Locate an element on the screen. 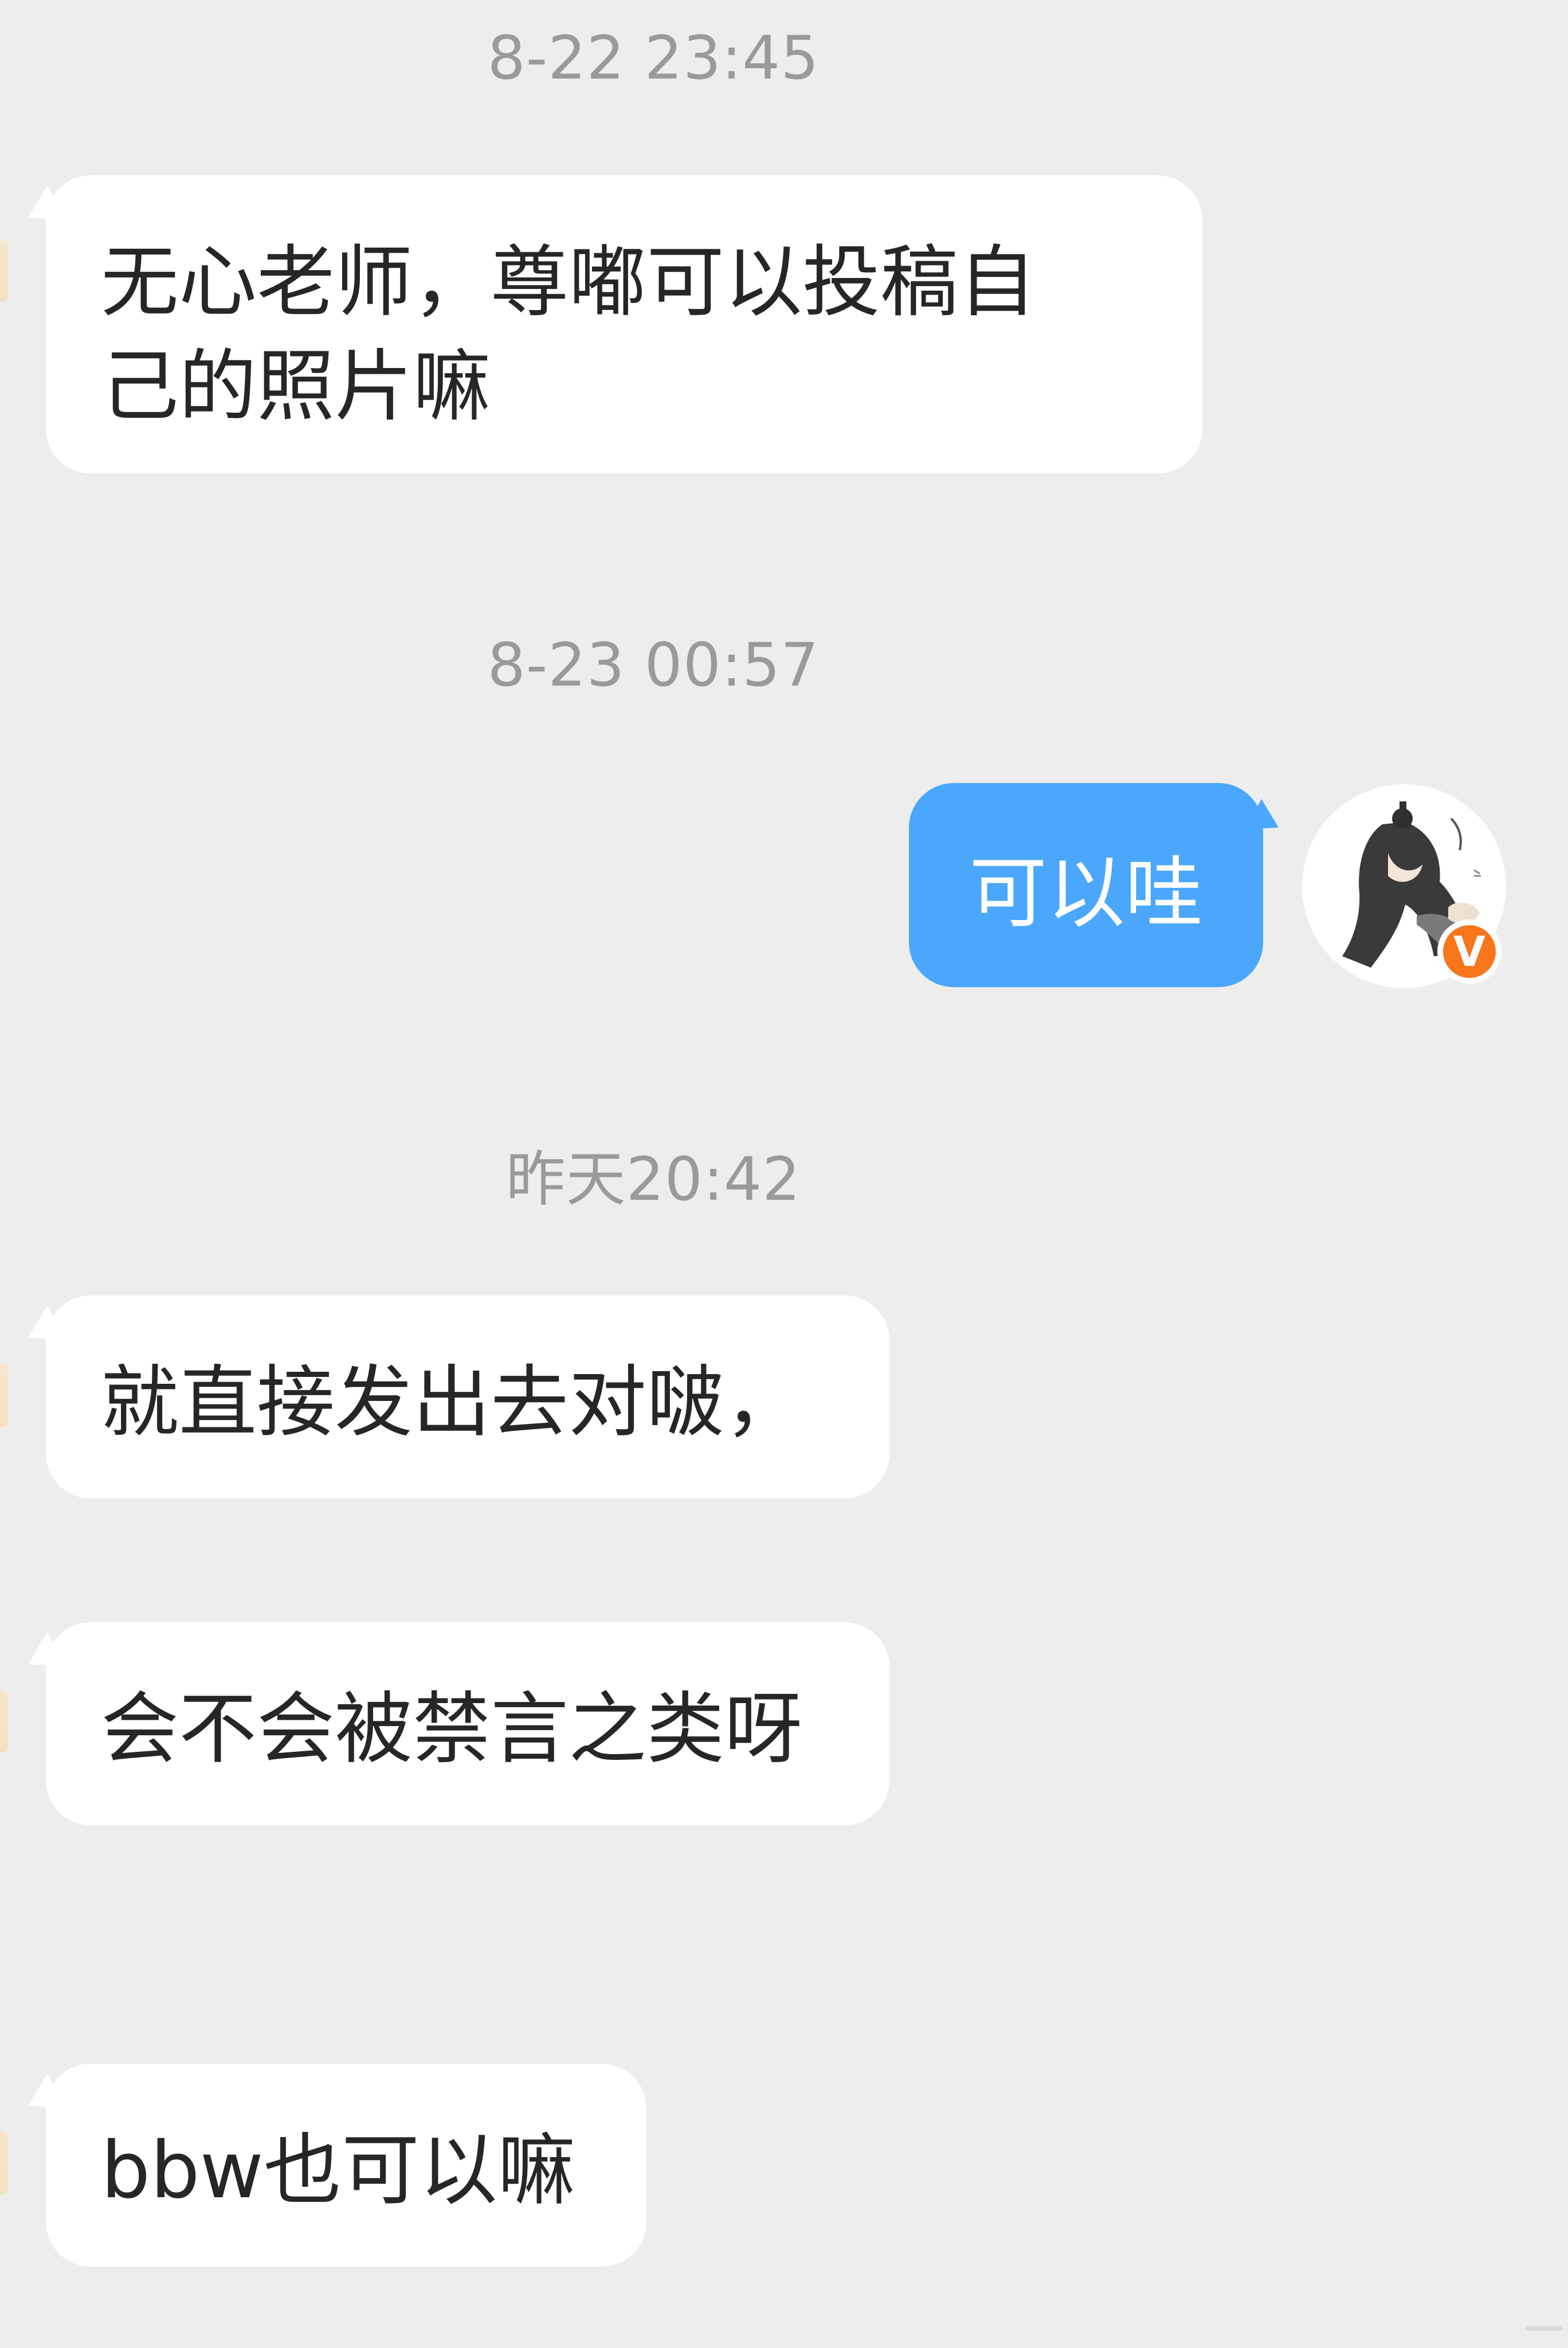  message-bubble-outgoing: 可以哇 is located at coordinates (1086, 885).